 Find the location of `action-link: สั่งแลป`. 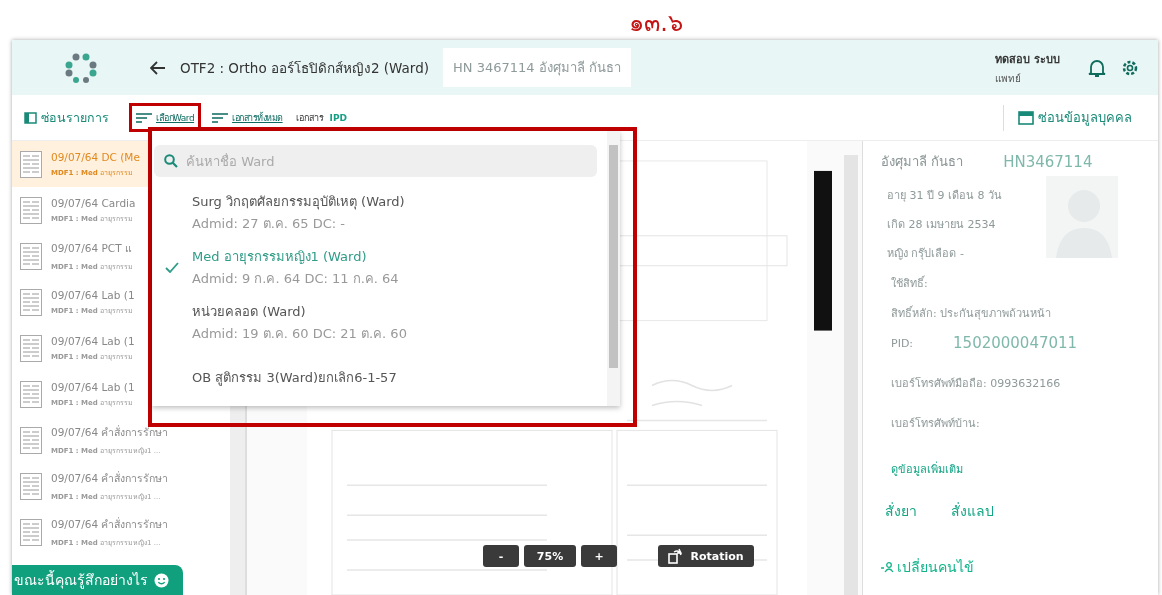

action-link: สั่งแลป is located at coordinates (972, 511).